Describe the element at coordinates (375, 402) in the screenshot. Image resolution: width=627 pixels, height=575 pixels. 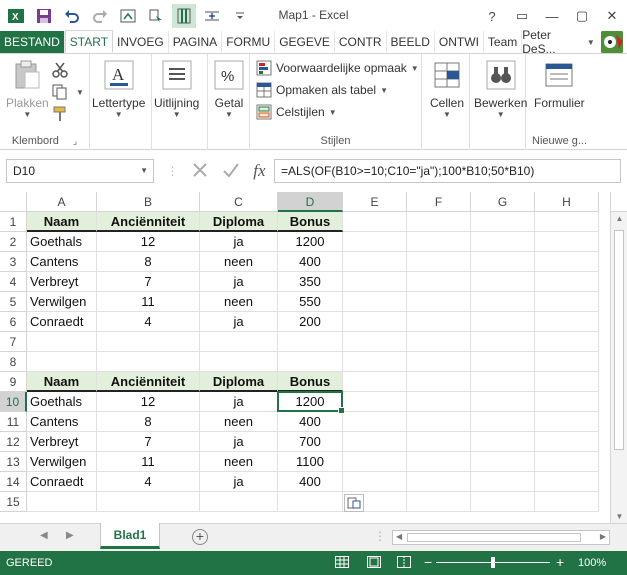
I see `cell-e10` at that location.